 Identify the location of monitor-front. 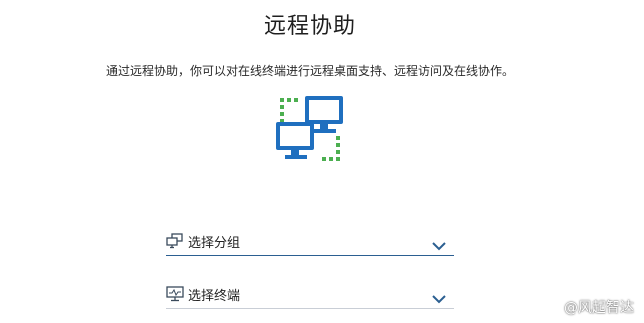
(295, 140).